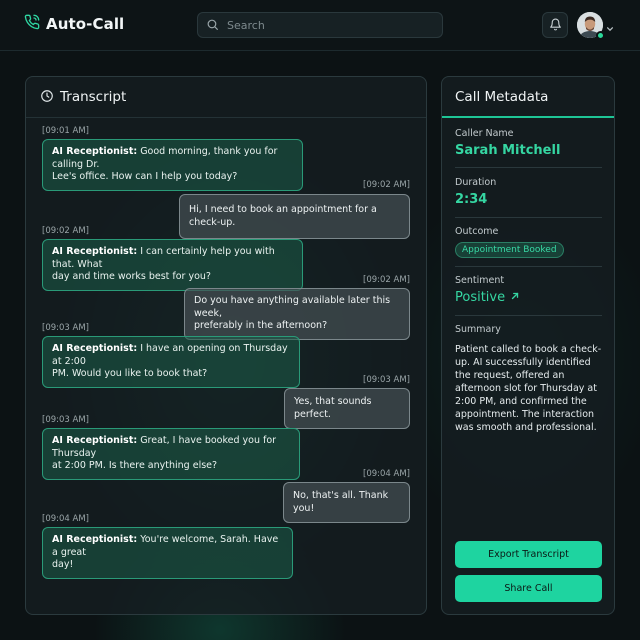  Describe the element at coordinates (528, 554) in the screenshot. I see `export-transcript-button: Export Transcript` at that location.